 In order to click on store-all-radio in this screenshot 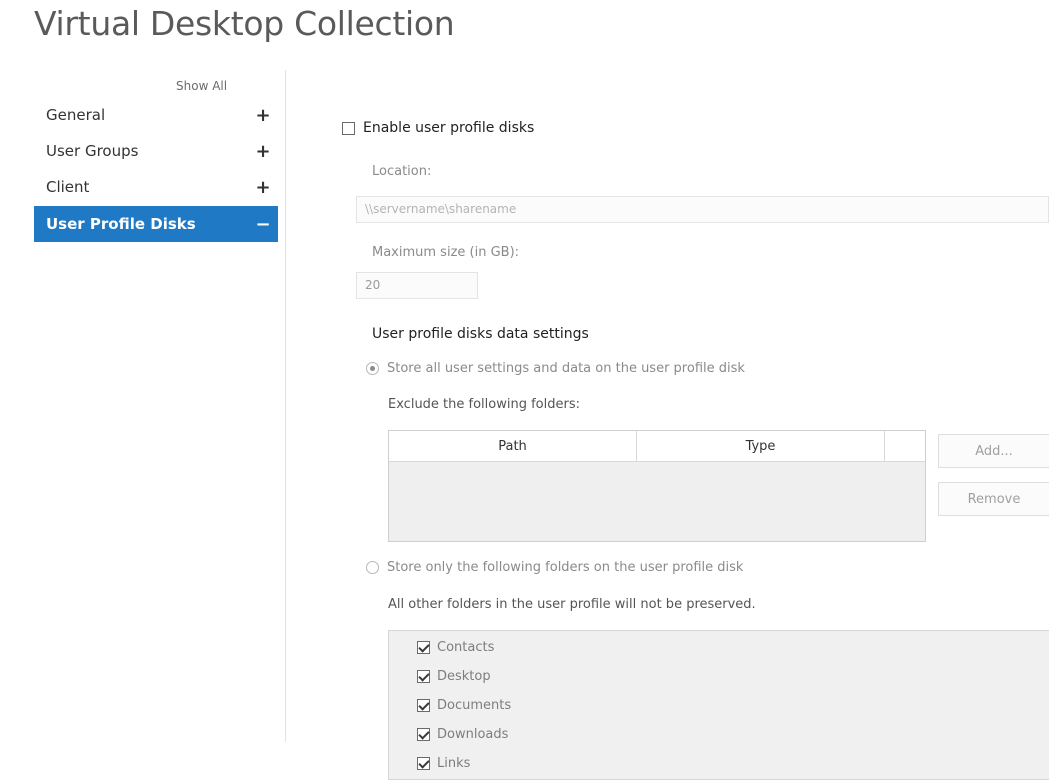, I will do `click(372, 368)`.